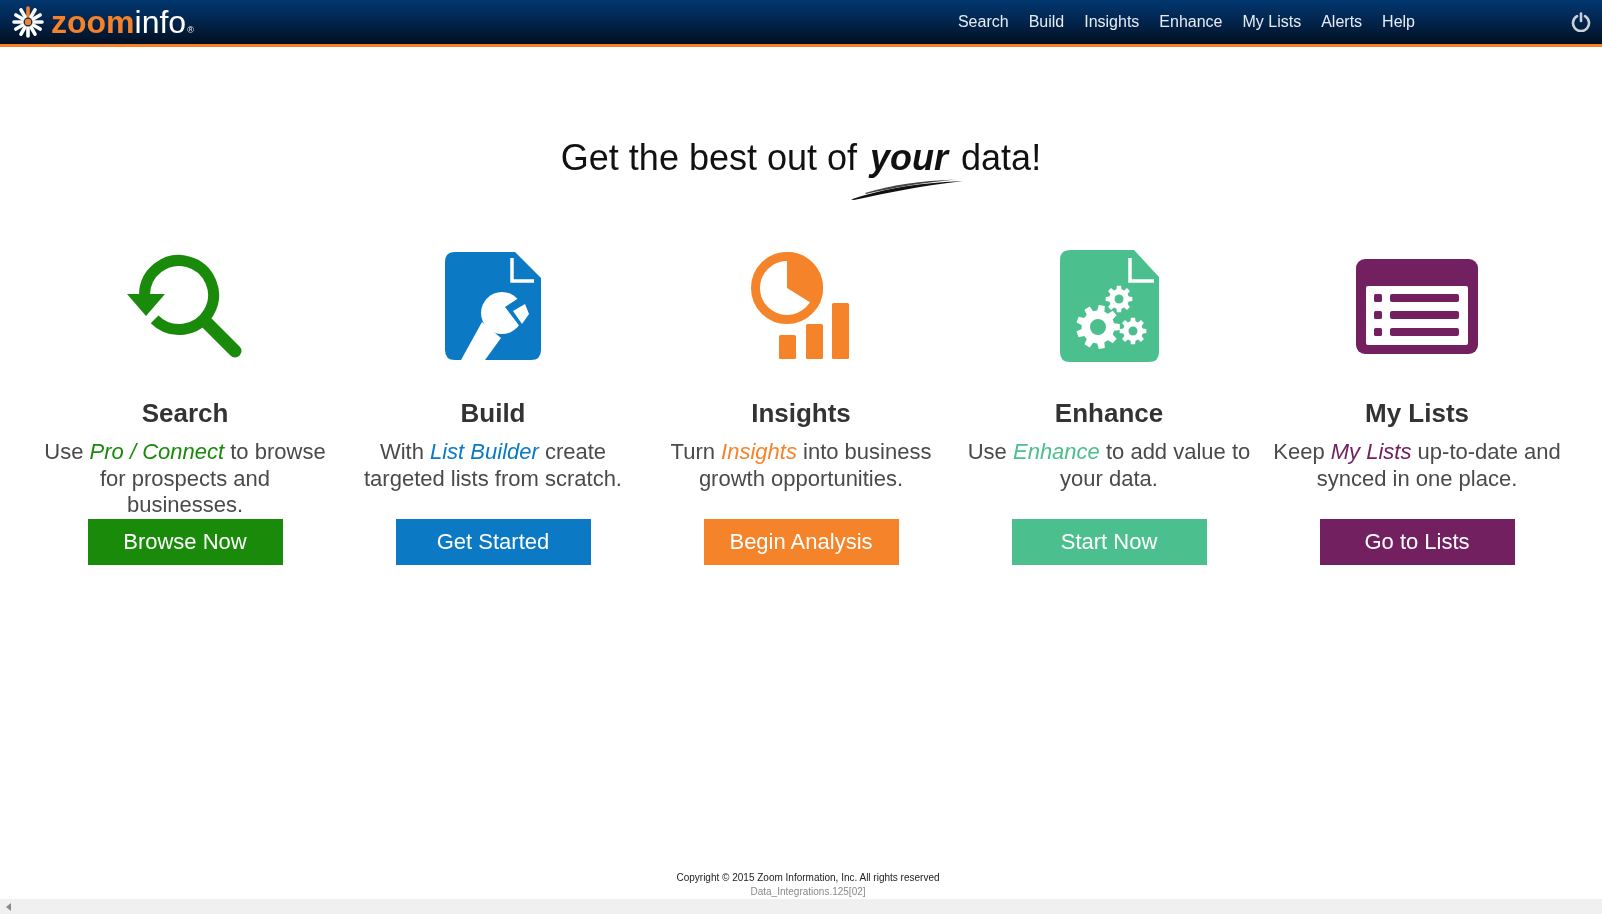  I want to click on nav-link: Help, so click(1398, 22).